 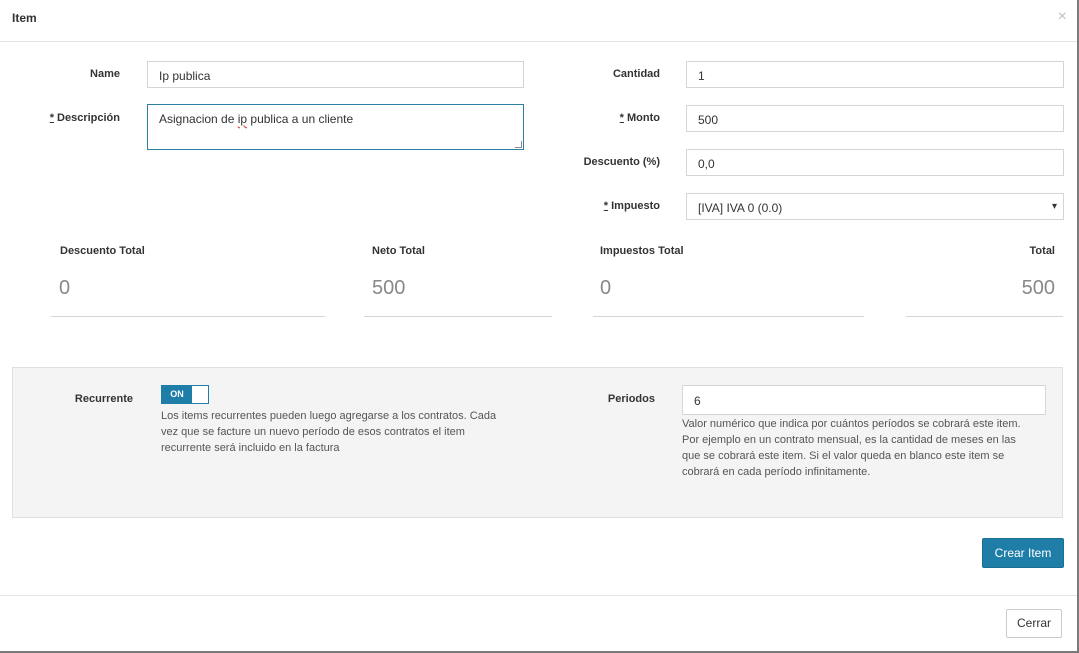 I want to click on amount-input: 500, so click(x=875, y=118).